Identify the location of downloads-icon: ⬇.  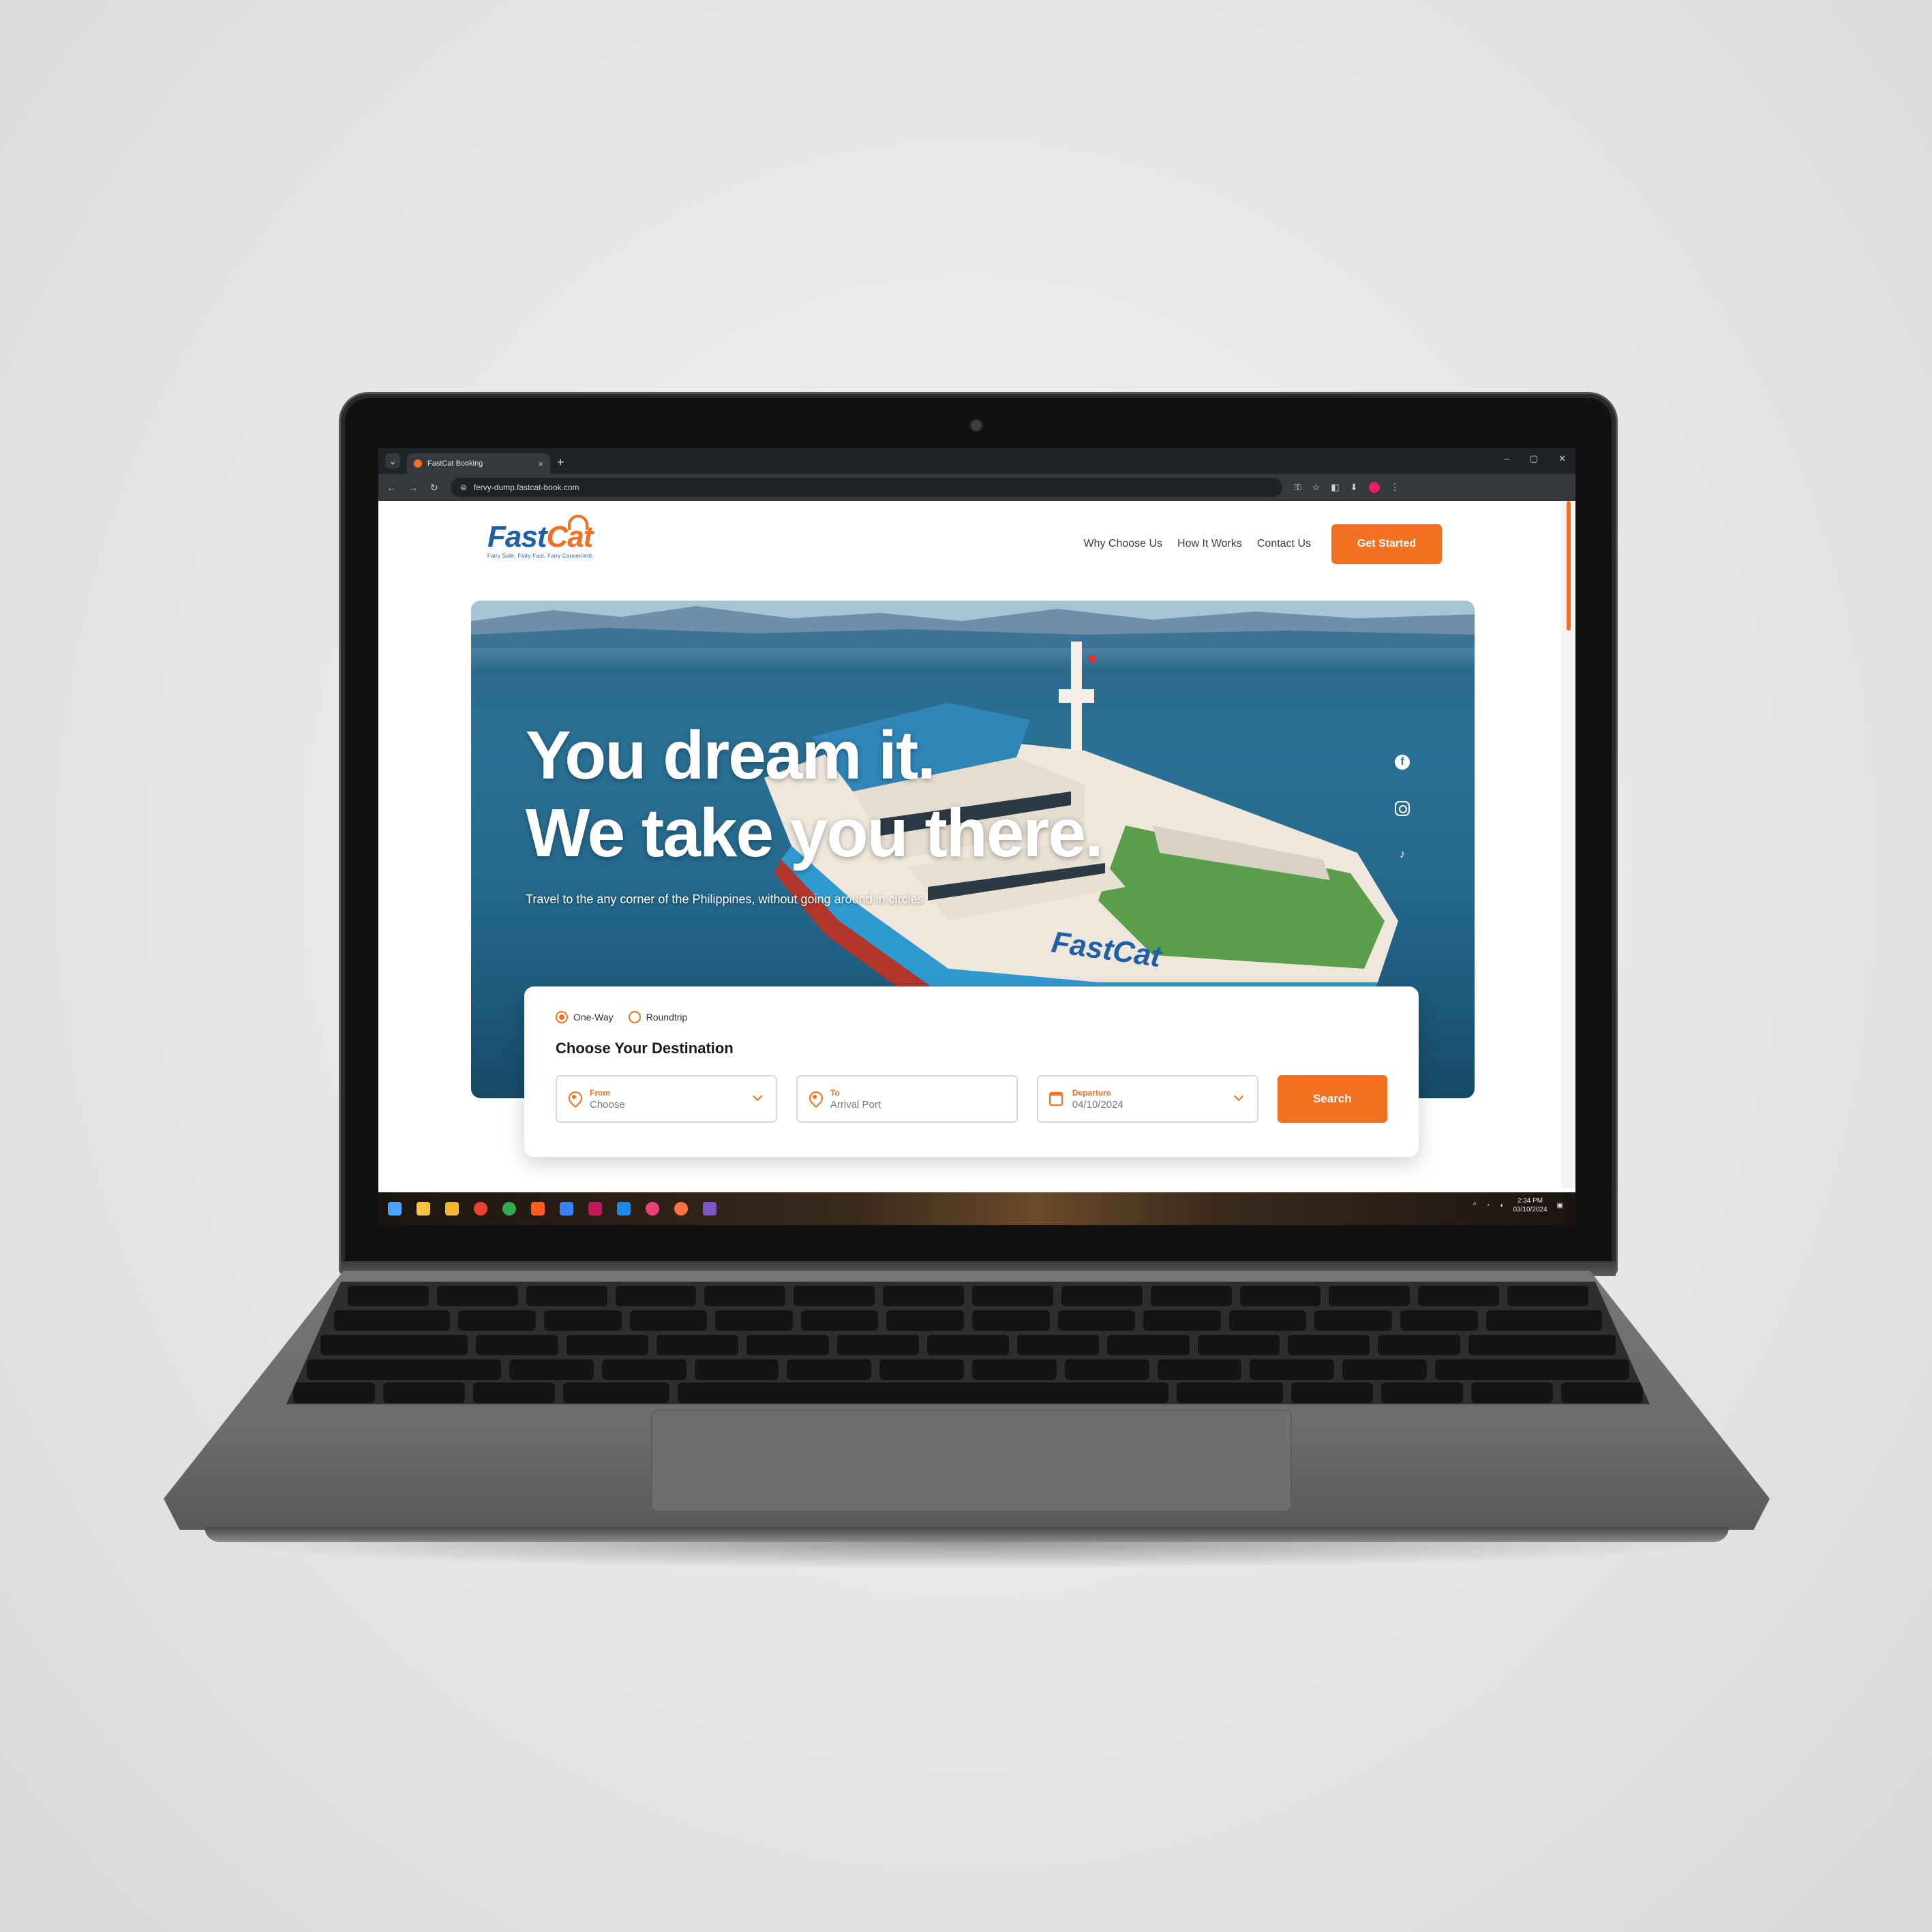
(1354, 487).